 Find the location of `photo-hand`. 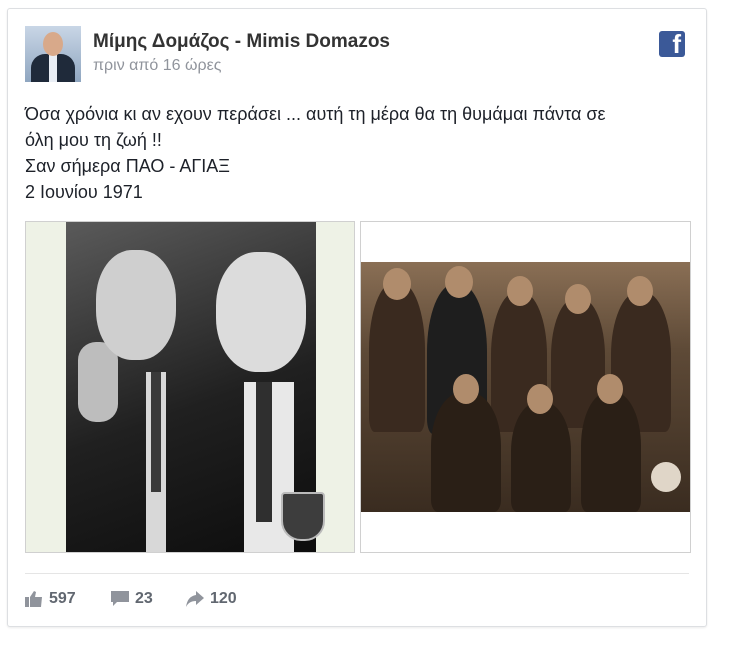

photo-hand is located at coordinates (98, 382).